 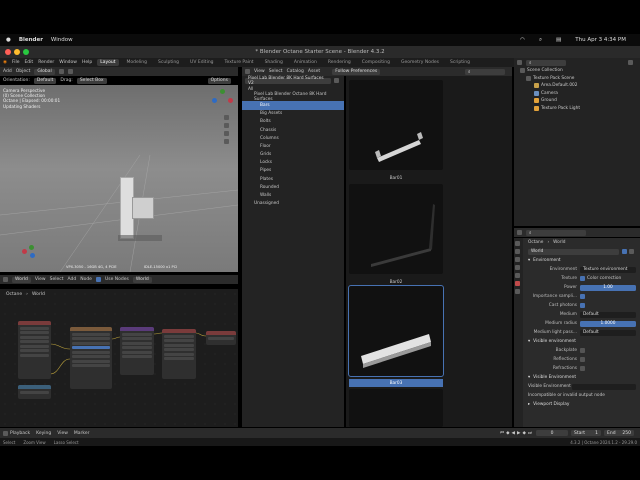 I want to click on perspective-icon, so click(x=226, y=141).